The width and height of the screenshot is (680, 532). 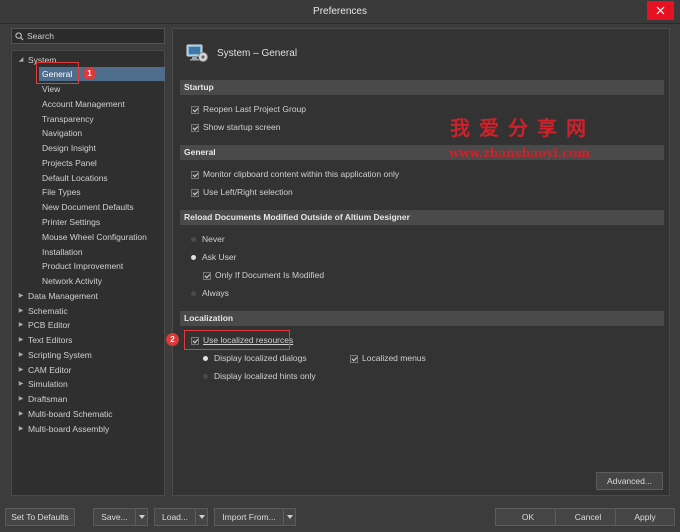 I want to click on tree-item-text-editors: ▶ Text Editors, so click(x=46, y=340).